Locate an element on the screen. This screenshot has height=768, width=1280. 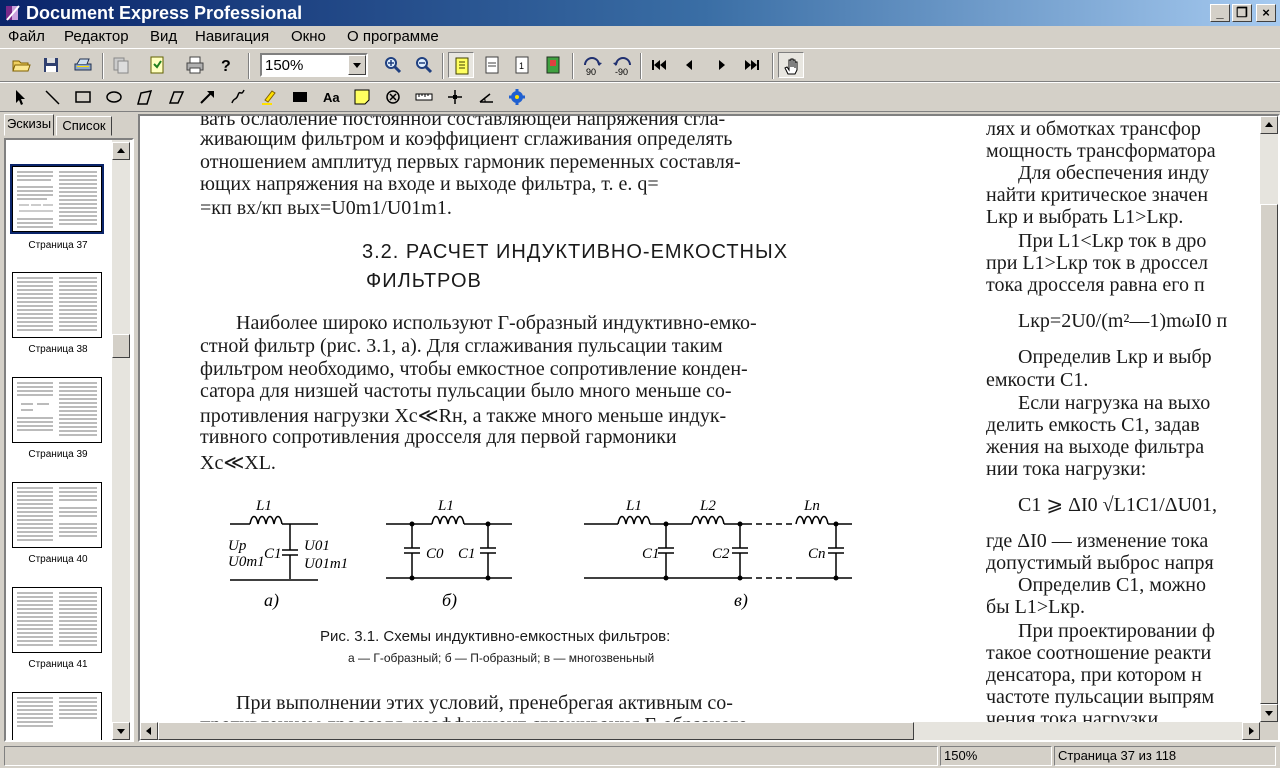
help-button: ? is located at coordinates (225, 65).